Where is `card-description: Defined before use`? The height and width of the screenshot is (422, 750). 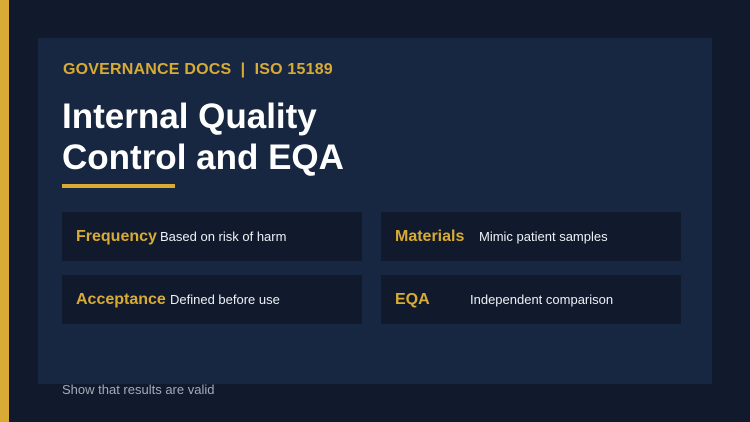
card-description: Defined before use is located at coordinates (225, 299).